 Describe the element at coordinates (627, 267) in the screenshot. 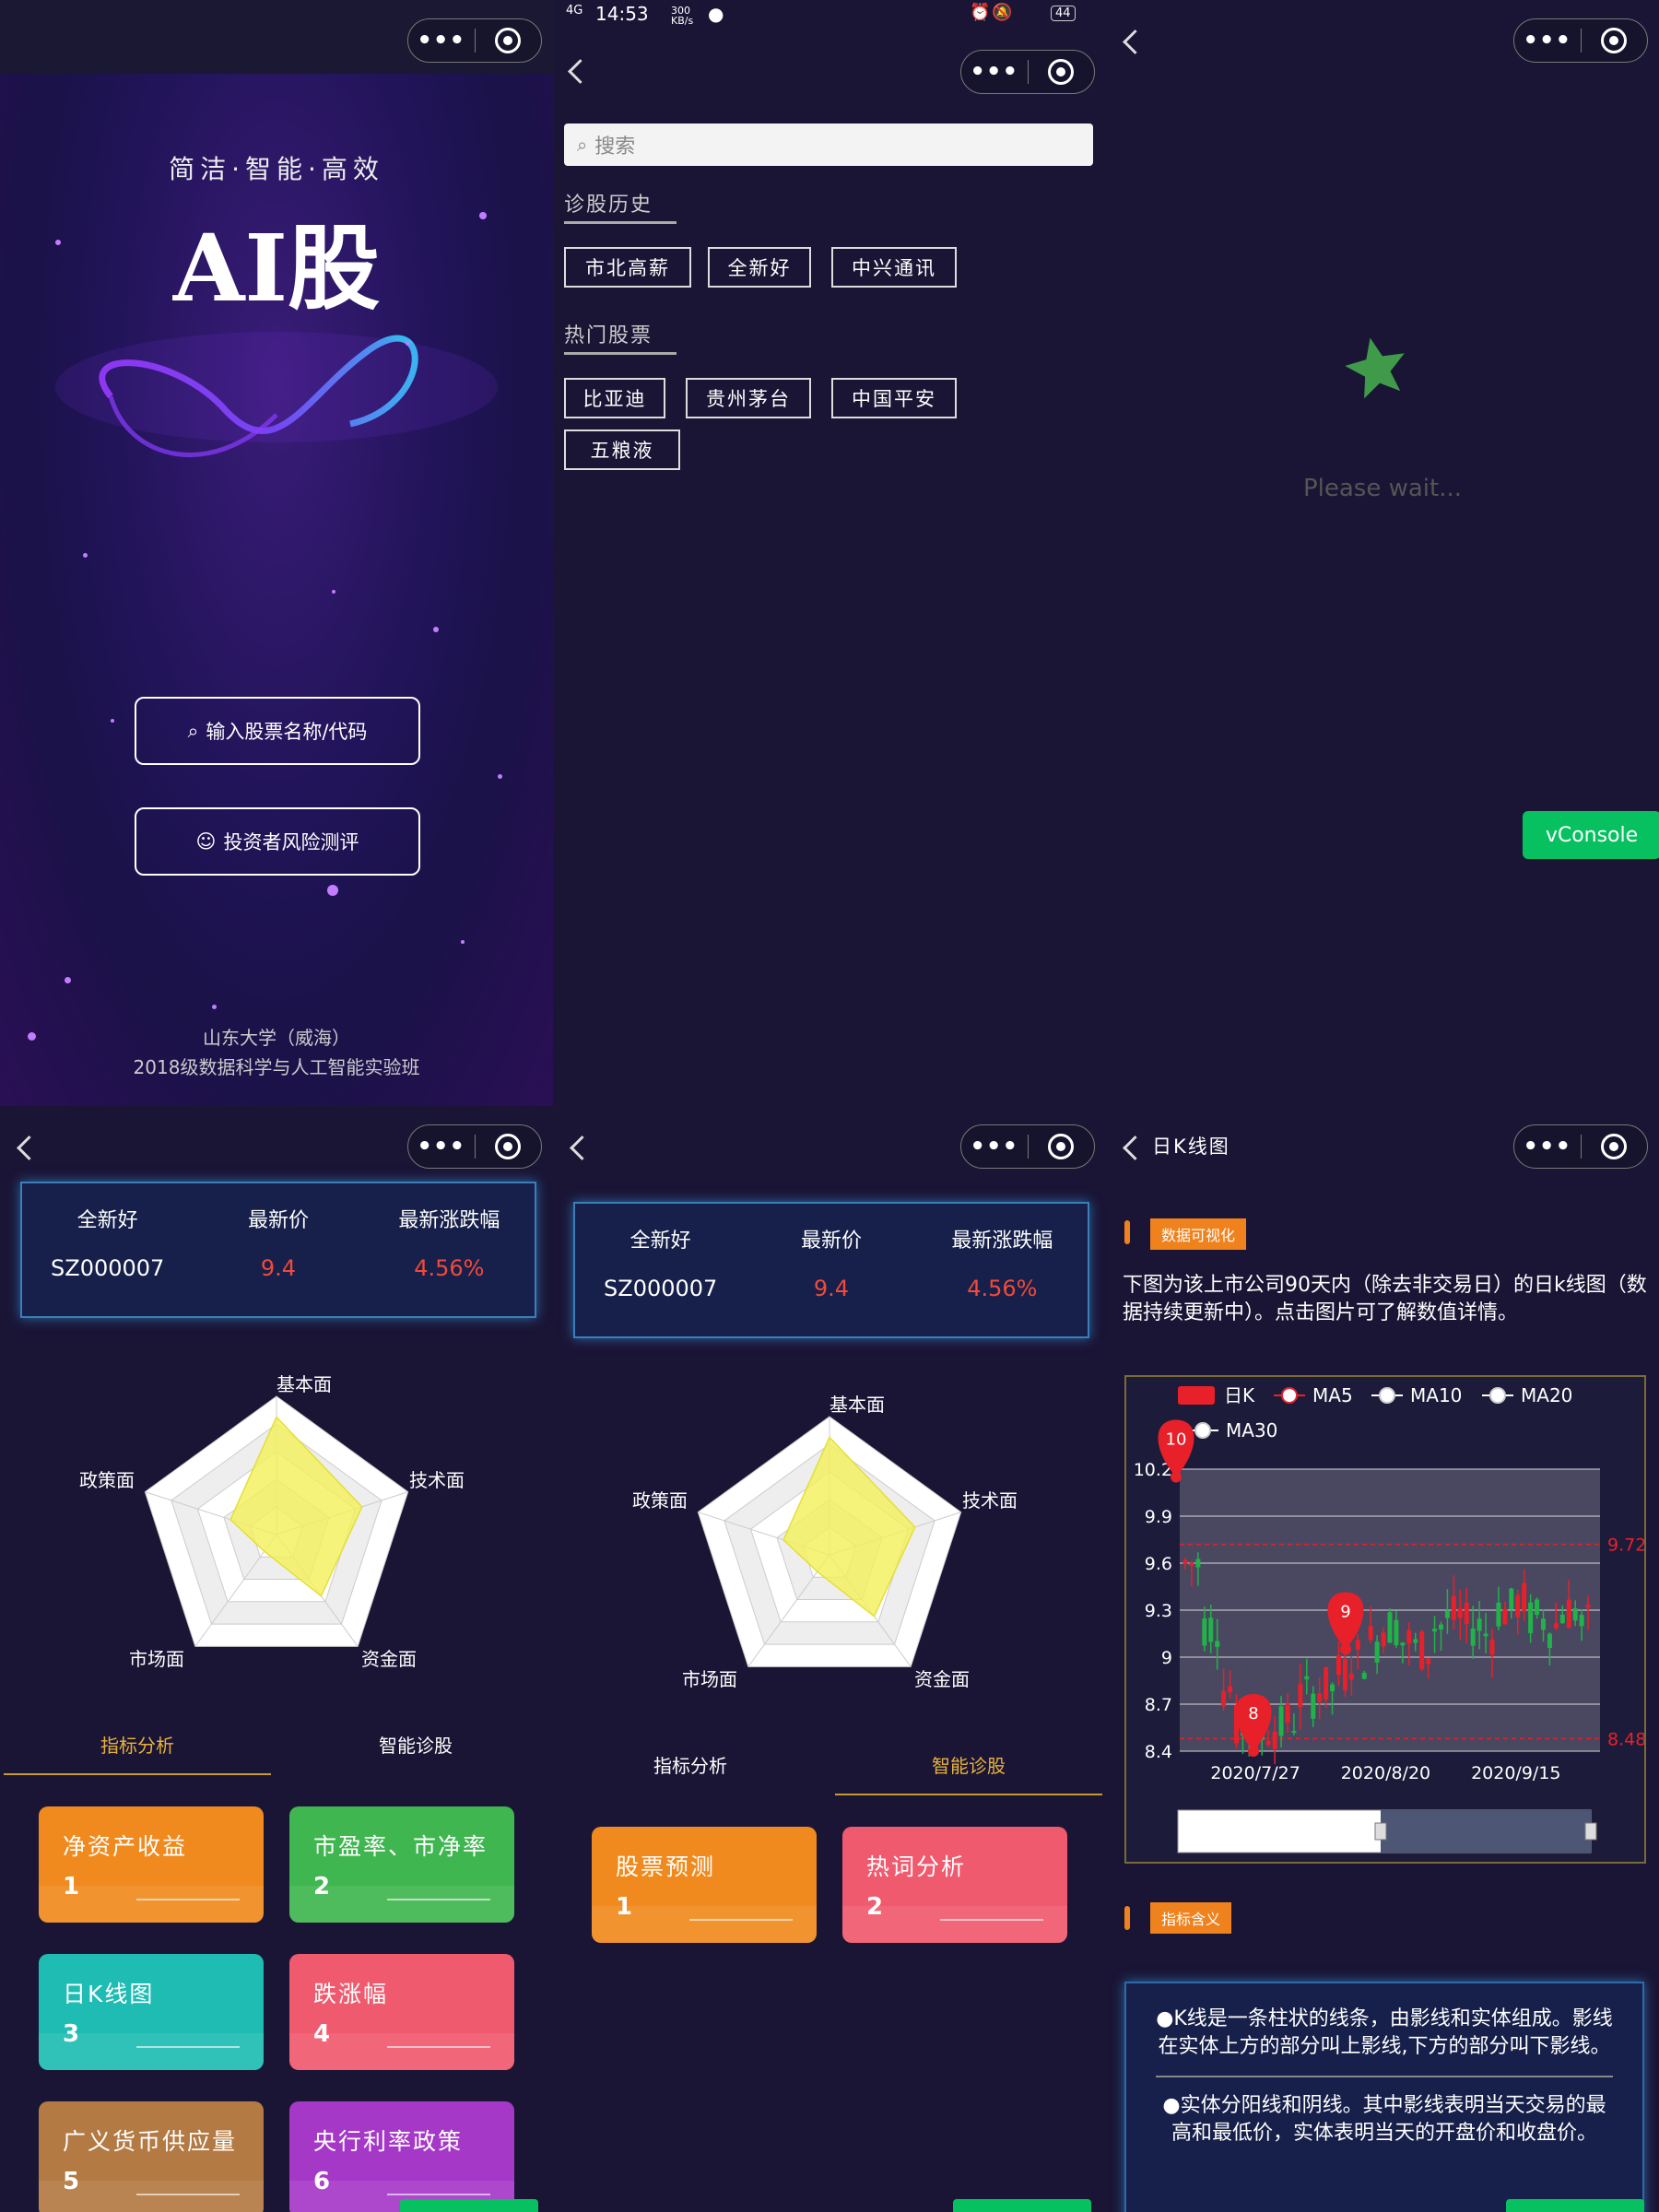

I see `history-tag: 市北高薪` at that location.